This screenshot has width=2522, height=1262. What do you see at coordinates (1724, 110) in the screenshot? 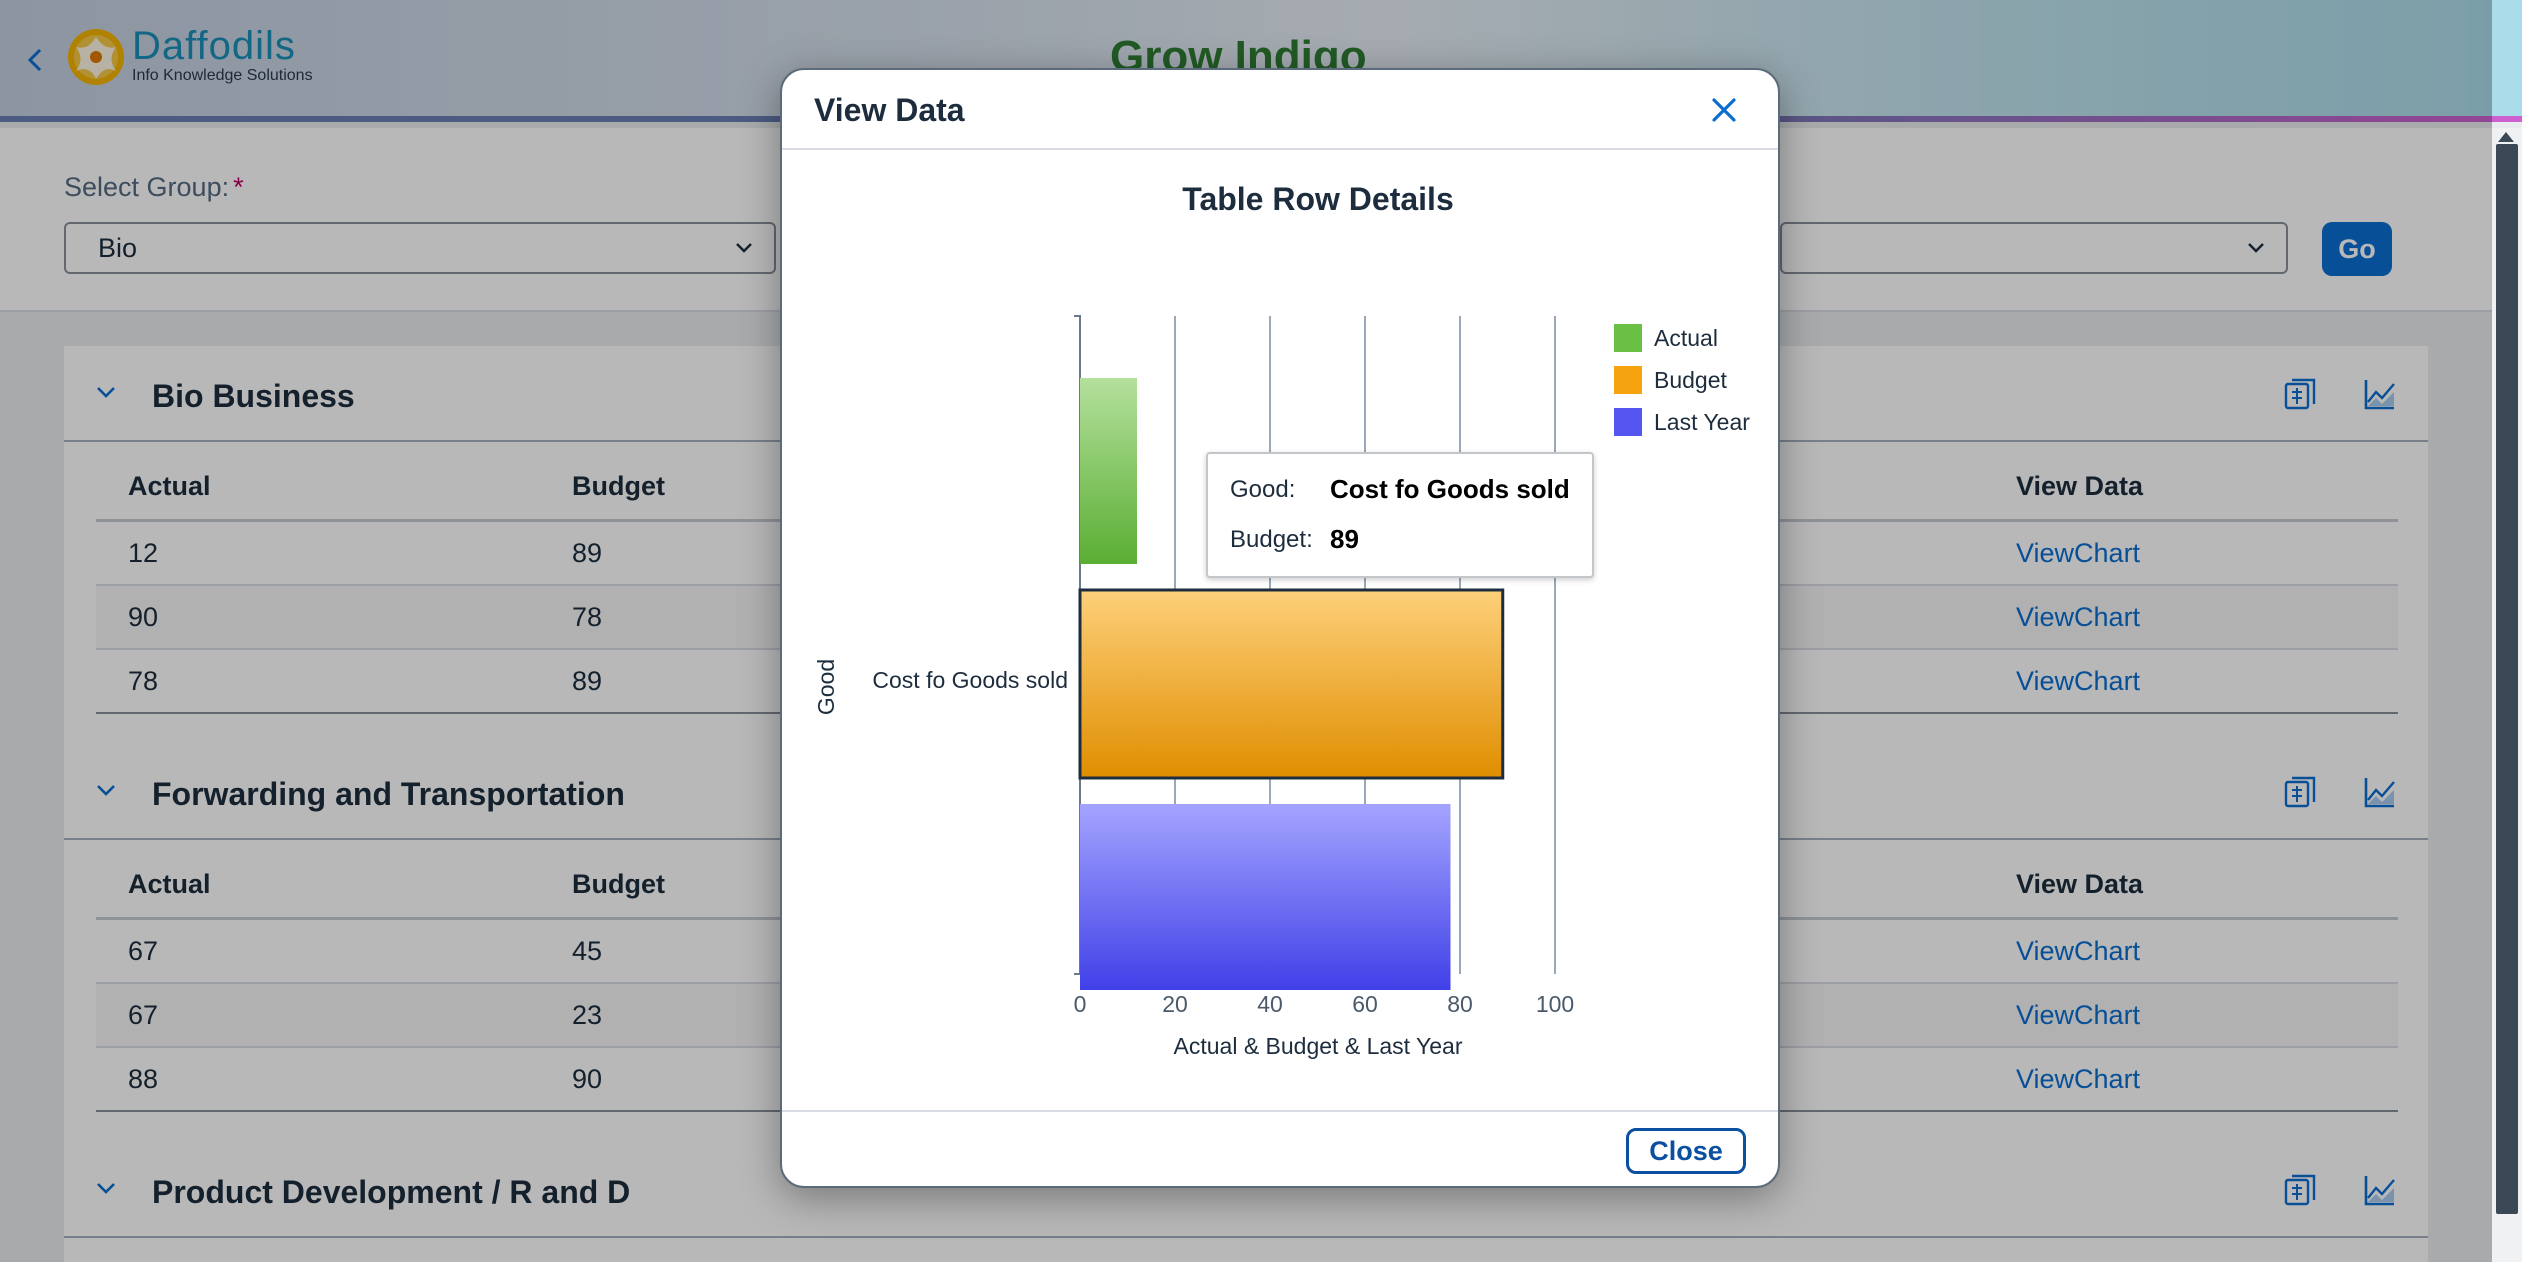
I see `close-icon` at bounding box center [1724, 110].